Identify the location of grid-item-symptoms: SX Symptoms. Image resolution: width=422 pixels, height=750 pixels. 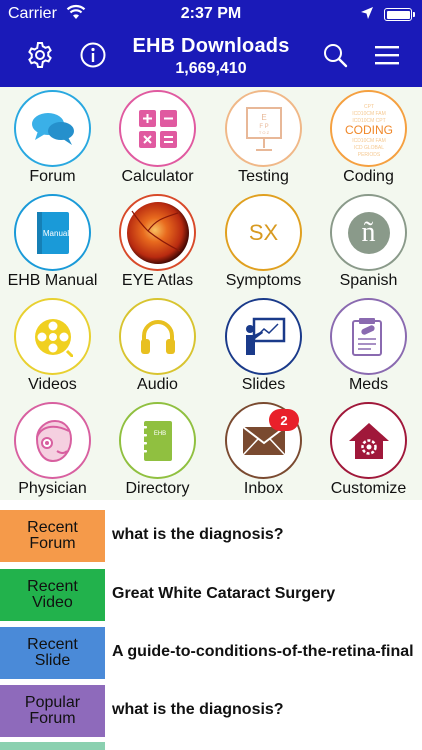
(263, 243).